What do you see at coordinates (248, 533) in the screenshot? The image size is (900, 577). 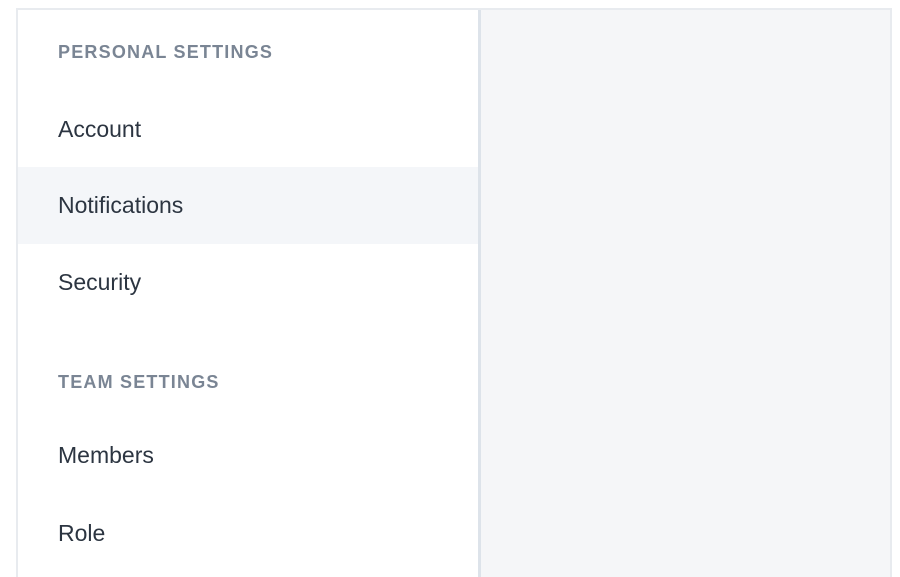 I see `sidebar-item-role: Role` at bounding box center [248, 533].